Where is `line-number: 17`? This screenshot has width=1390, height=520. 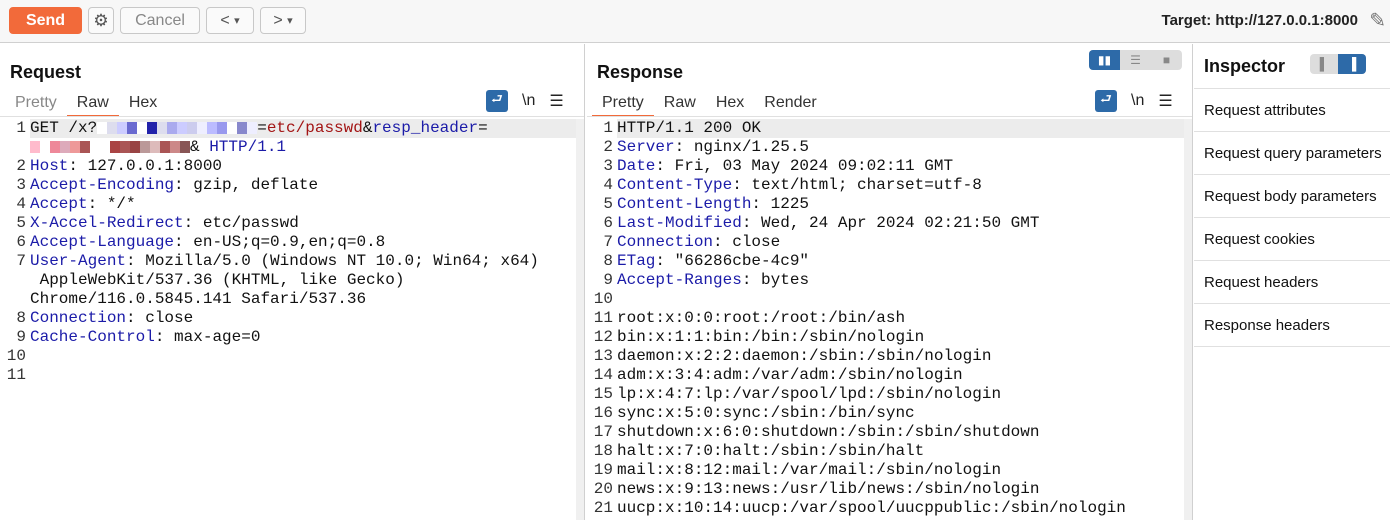 line-number: 17 is located at coordinates (603, 432).